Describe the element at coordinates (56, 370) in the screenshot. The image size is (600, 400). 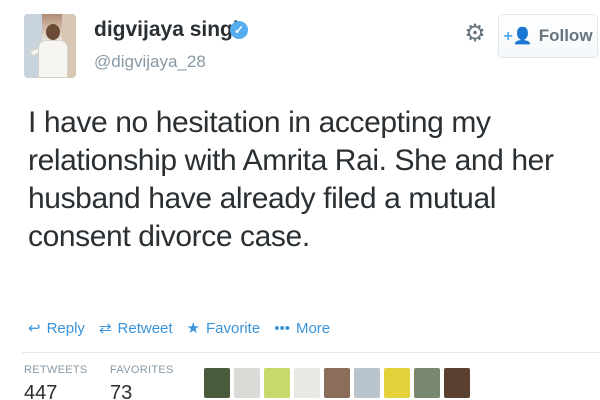
I see `retweets-label: RETWEETS` at that location.